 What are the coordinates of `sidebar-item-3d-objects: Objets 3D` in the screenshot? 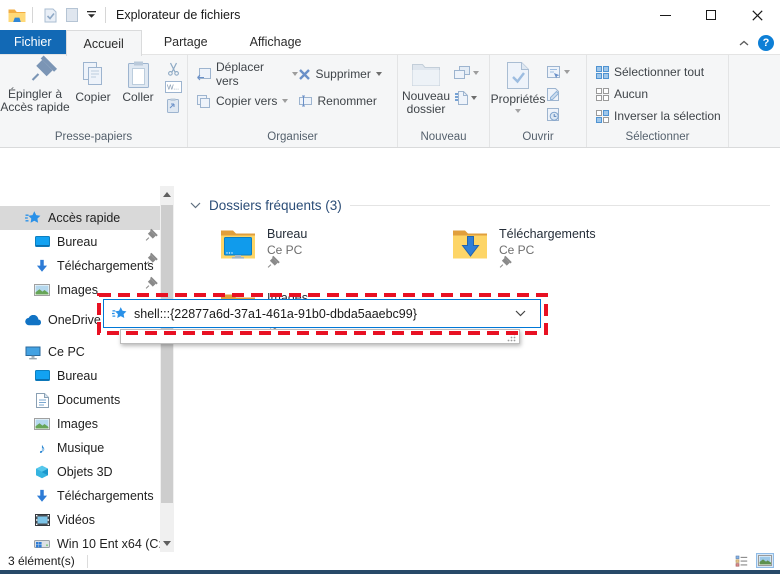 It's located at (80, 472).